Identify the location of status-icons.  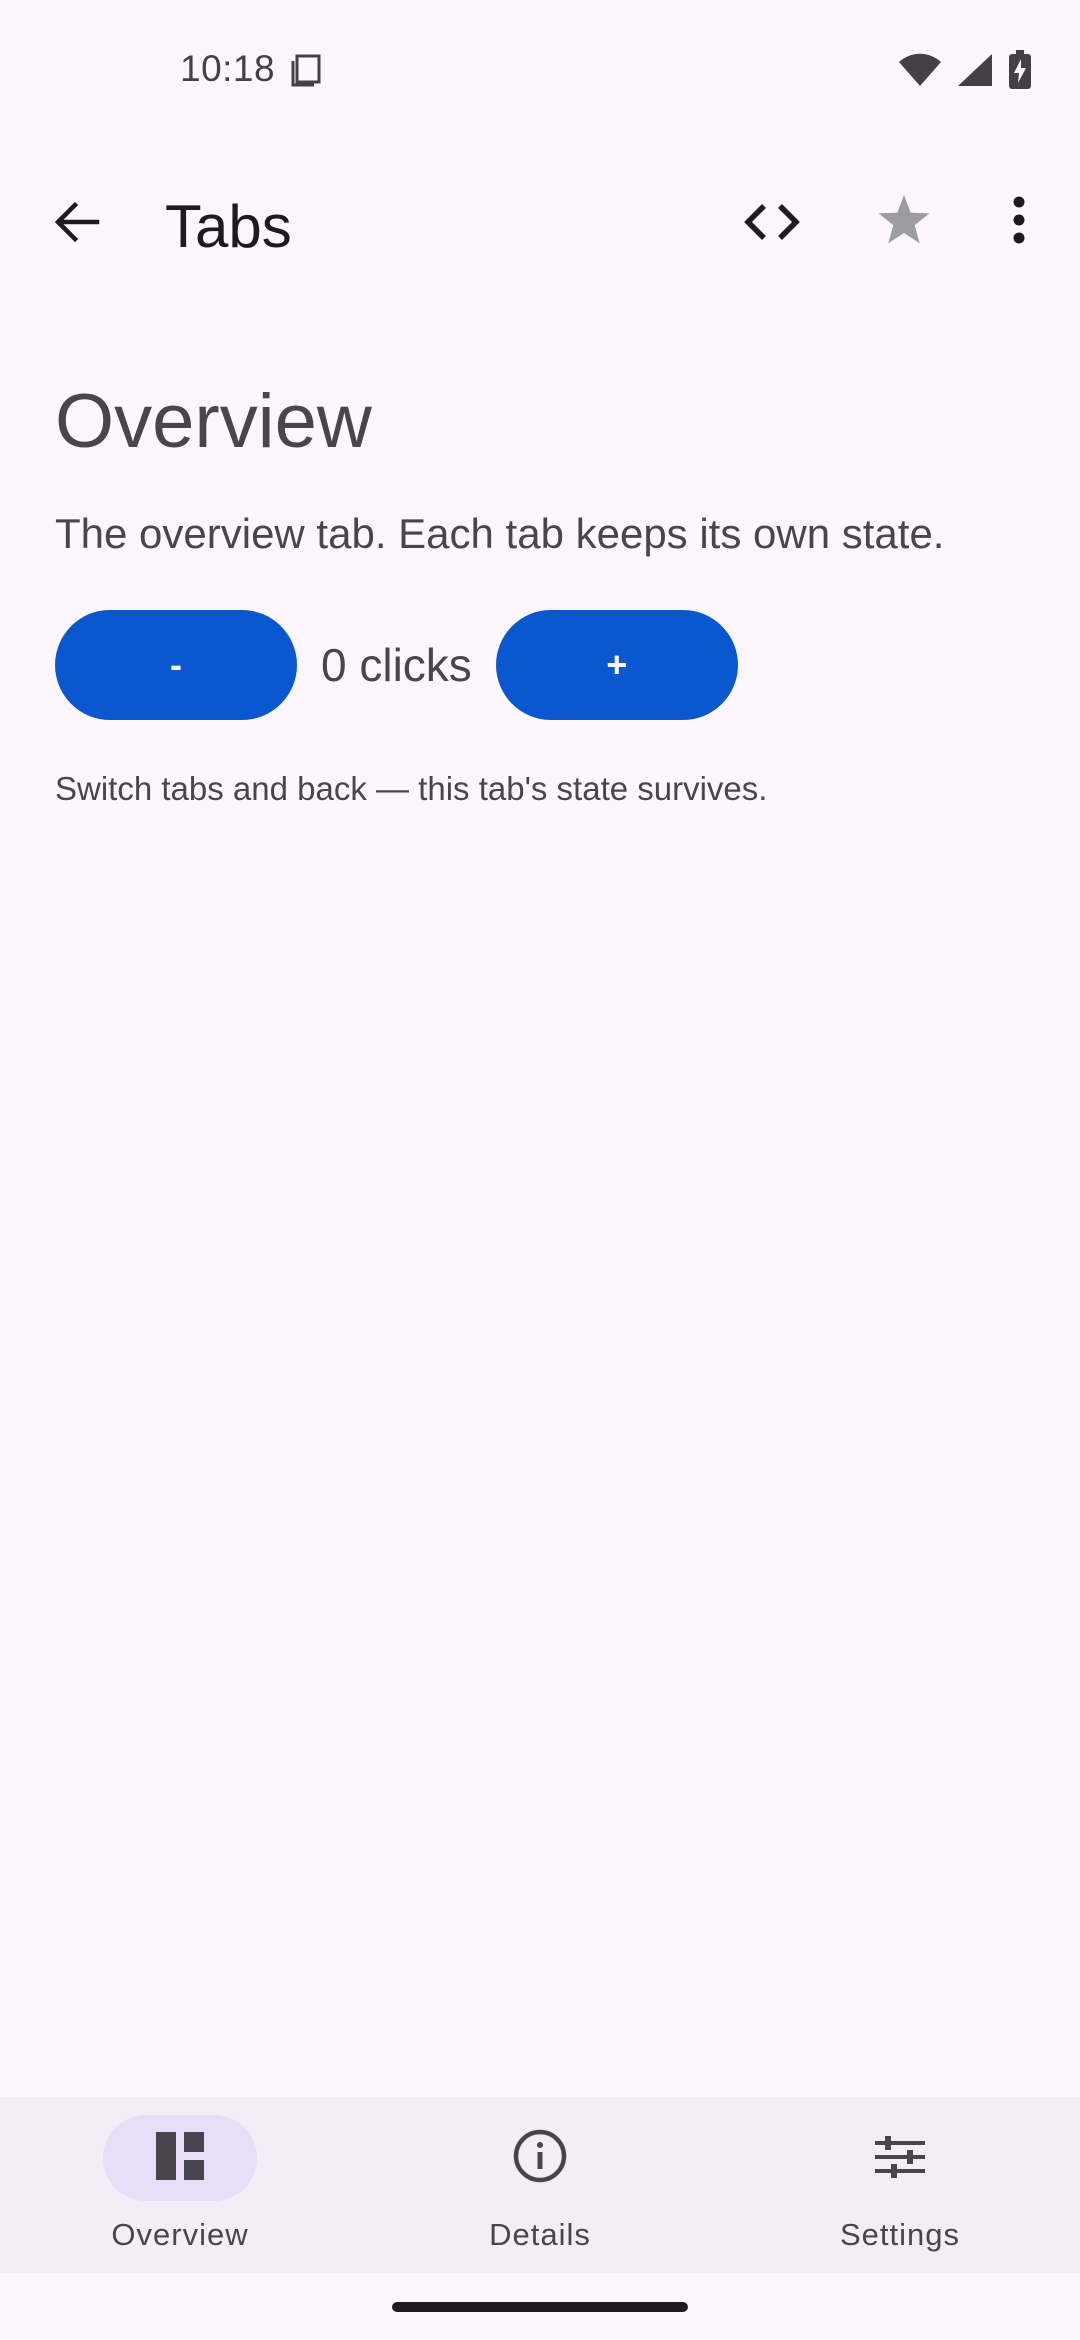
(965, 72).